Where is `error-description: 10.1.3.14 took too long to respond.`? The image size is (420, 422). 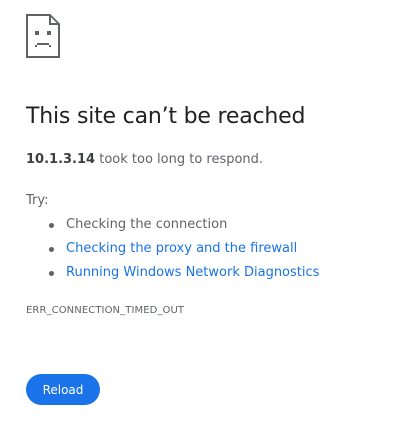
error-description: 10.1.3.14 took too long to respond. is located at coordinates (144, 159).